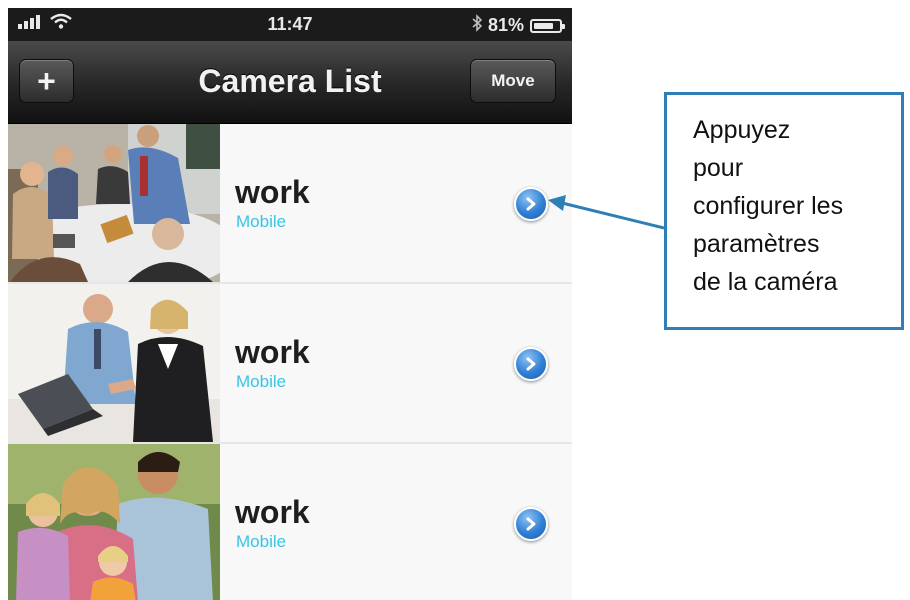  What do you see at coordinates (114, 522) in the screenshot?
I see `family-photo` at bounding box center [114, 522].